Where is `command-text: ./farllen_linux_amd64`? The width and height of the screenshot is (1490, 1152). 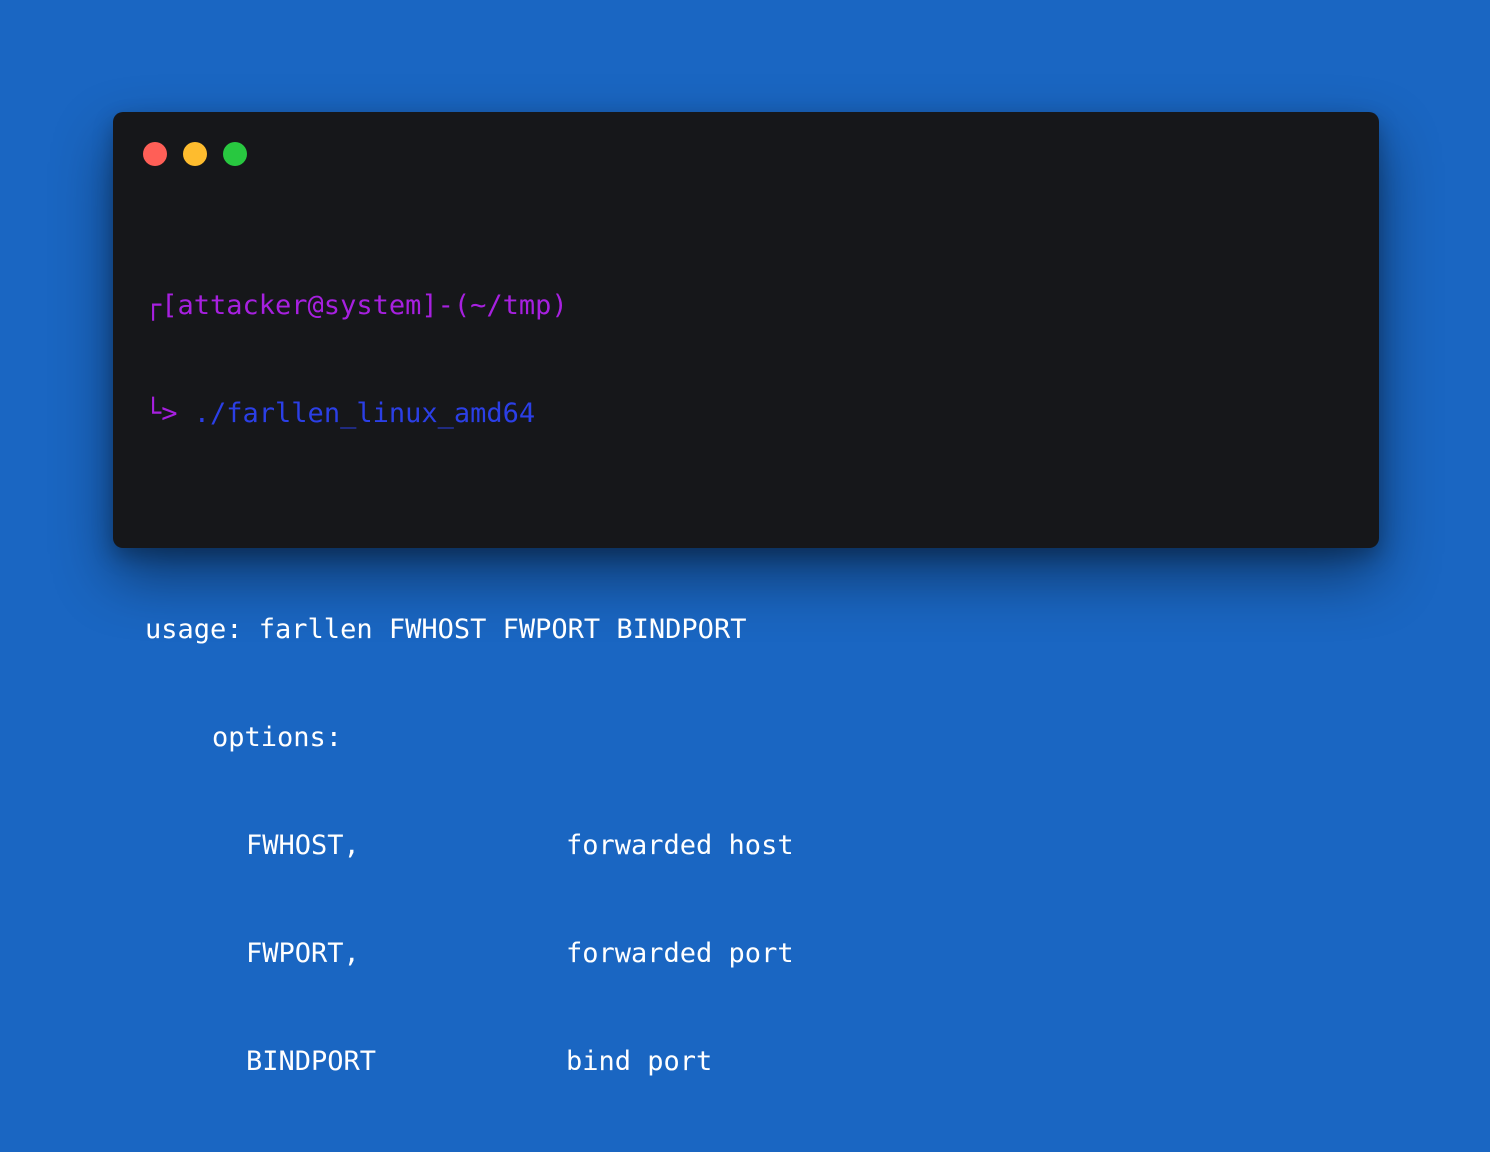
command-text: ./farllen_linux_amd64 is located at coordinates (356, 413).